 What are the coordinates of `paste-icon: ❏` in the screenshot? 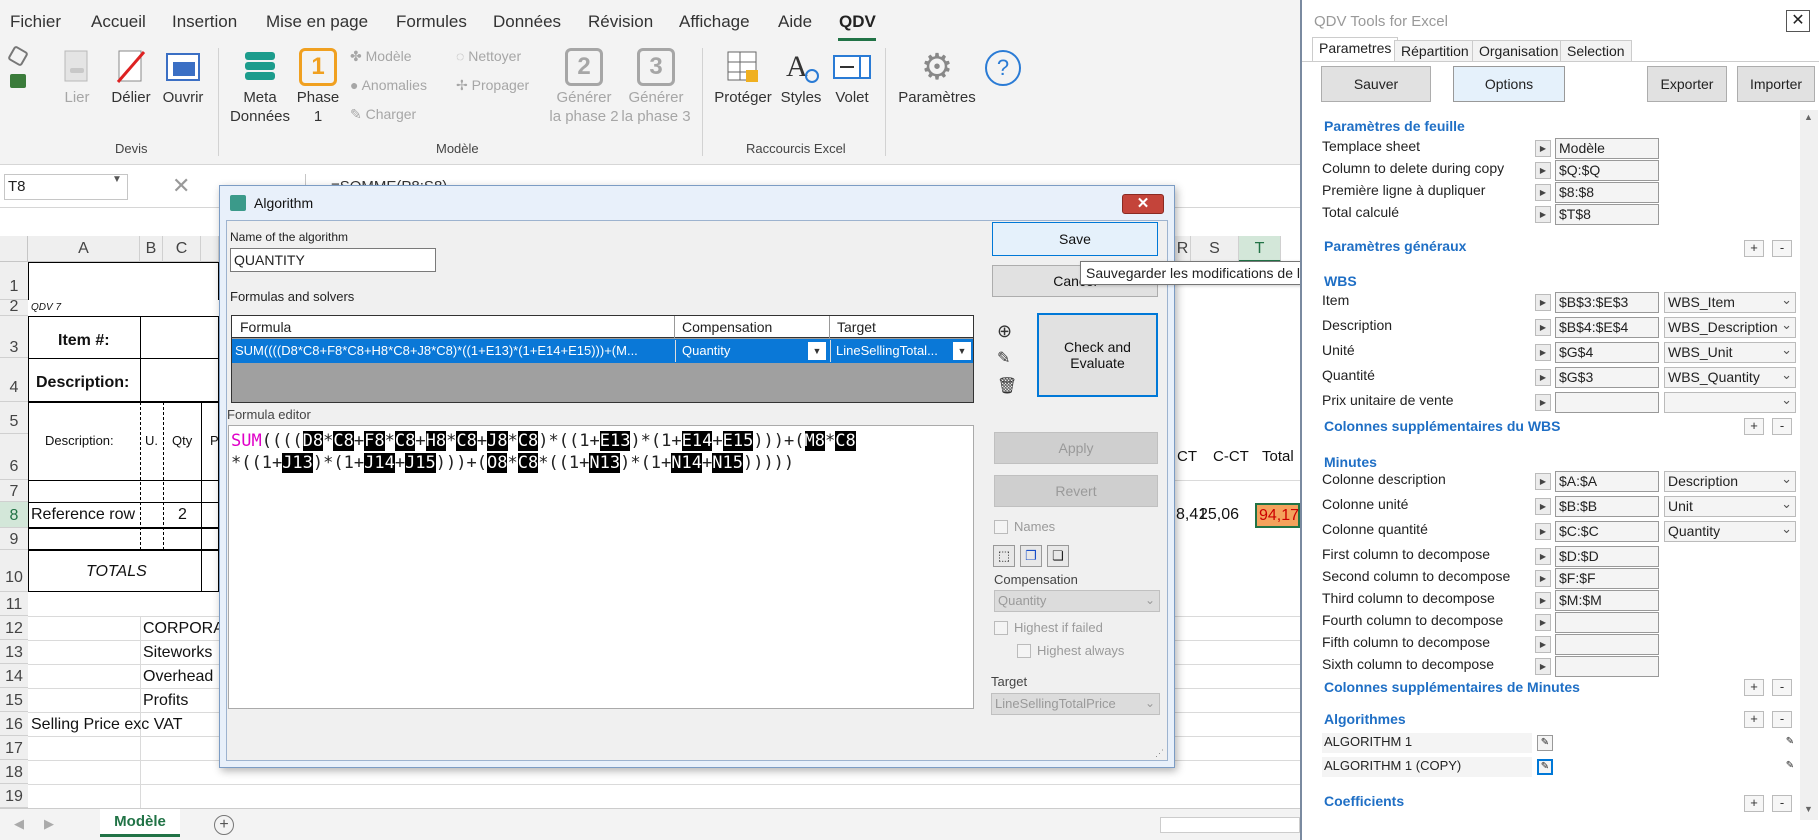 It's located at (1058, 556).